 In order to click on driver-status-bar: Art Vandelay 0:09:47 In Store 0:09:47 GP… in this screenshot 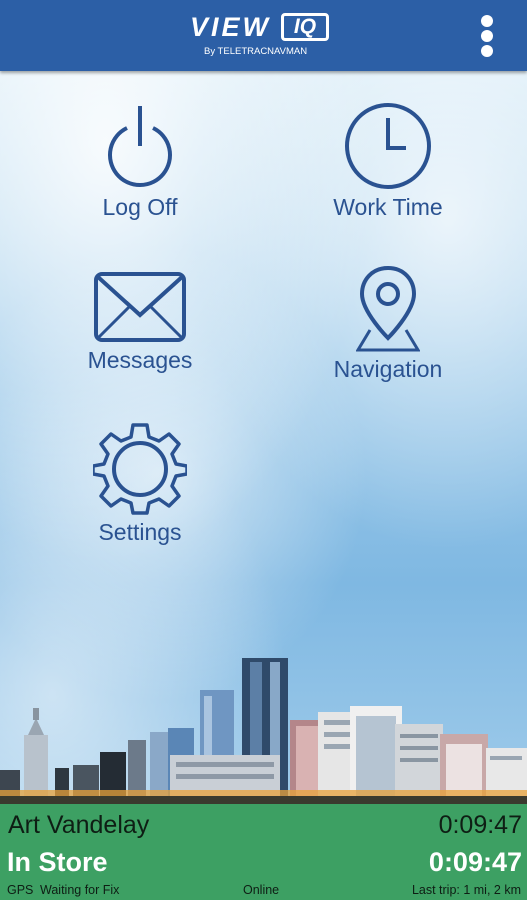, I will do `click(263, 852)`.